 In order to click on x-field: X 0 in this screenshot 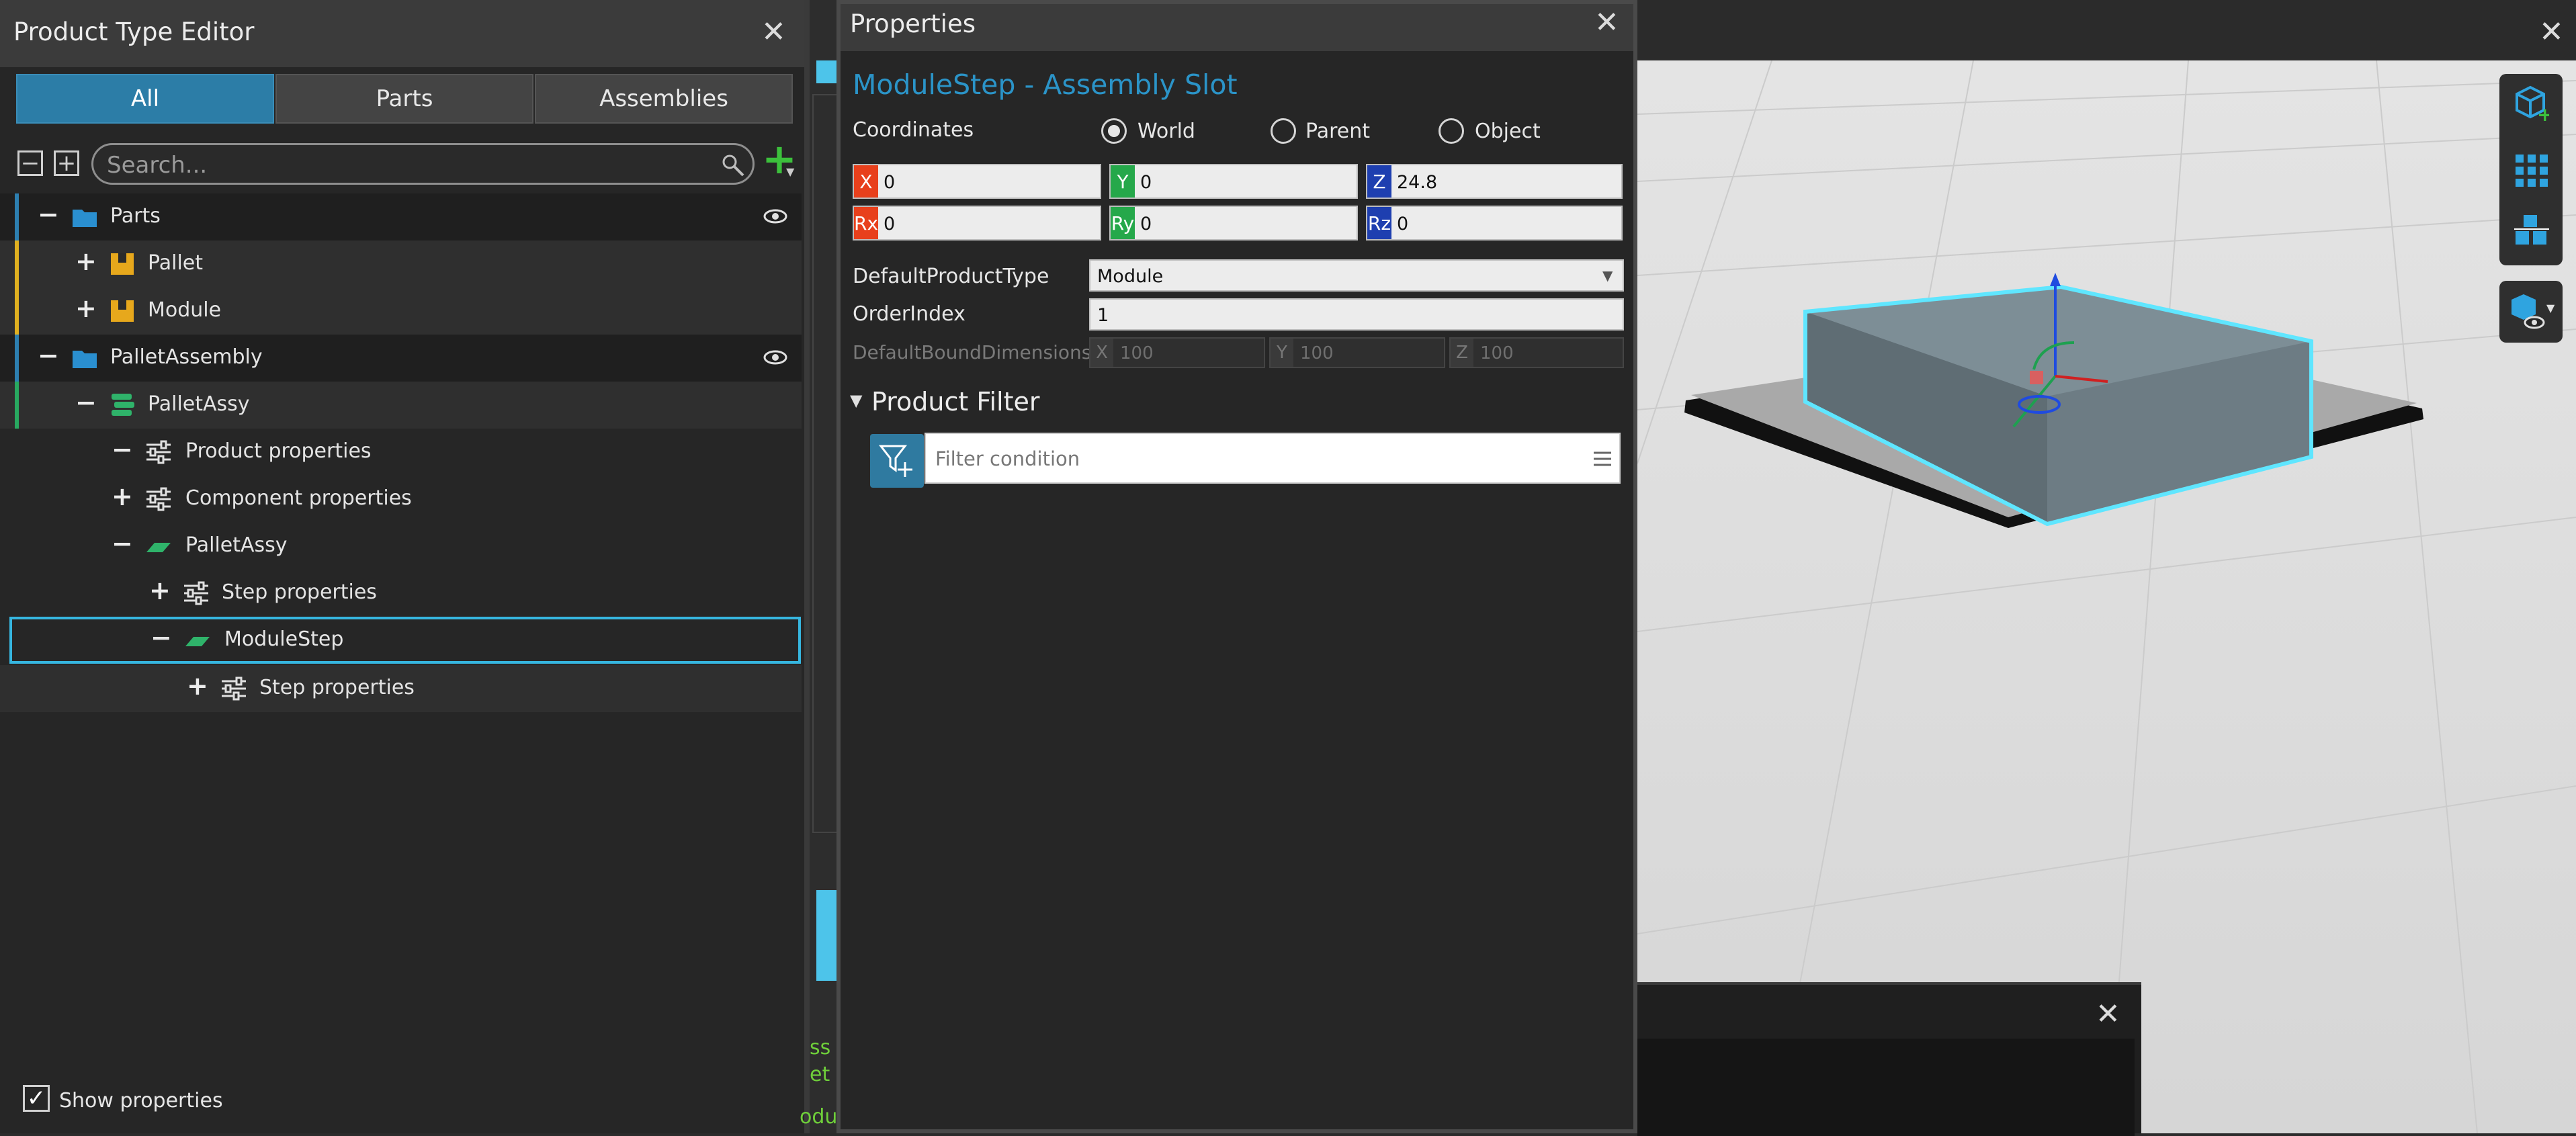, I will do `click(977, 182)`.